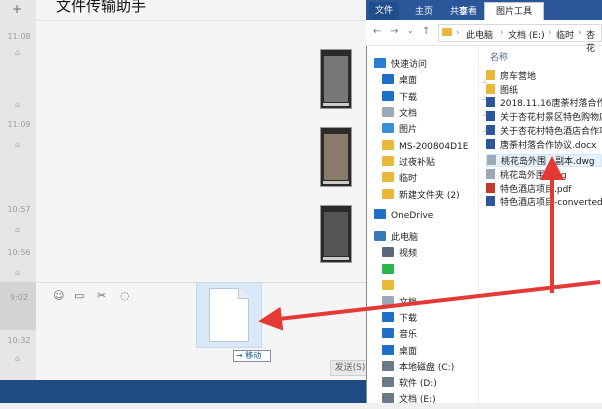  What do you see at coordinates (526, 34) in the screenshot?
I see `breadcrumb-item: 文档 (E:)` at bounding box center [526, 34].